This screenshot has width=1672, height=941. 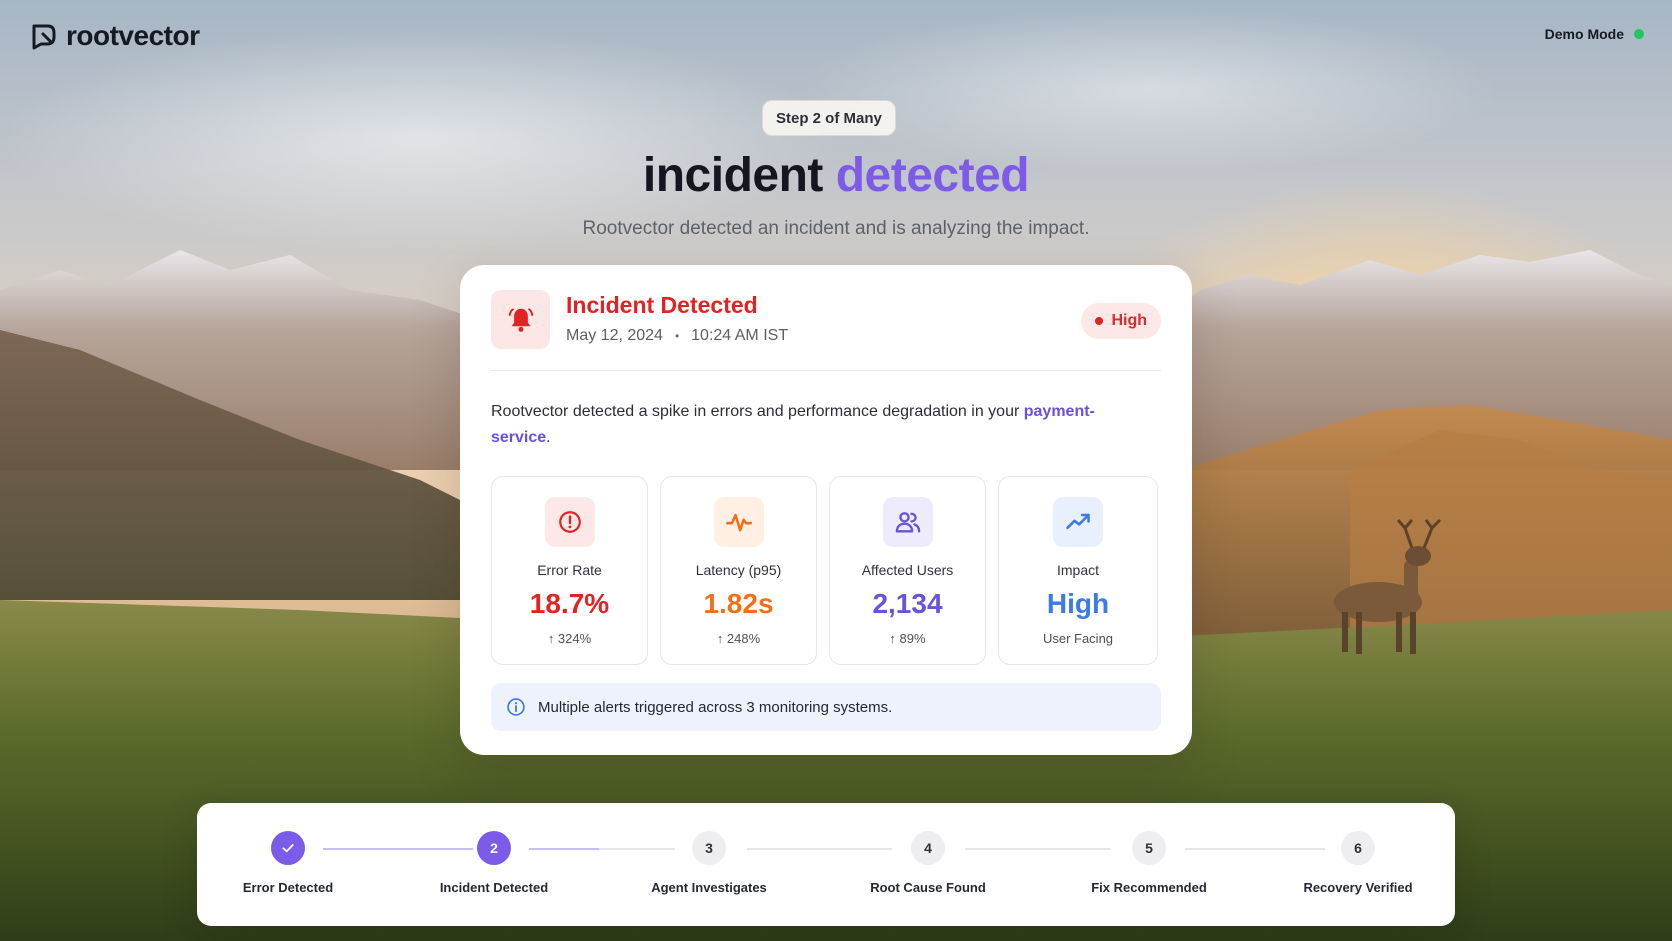 I want to click on metric-card-latency: Latency (p95) 1.82s ↑ 248%, so click(x=738, y=570).